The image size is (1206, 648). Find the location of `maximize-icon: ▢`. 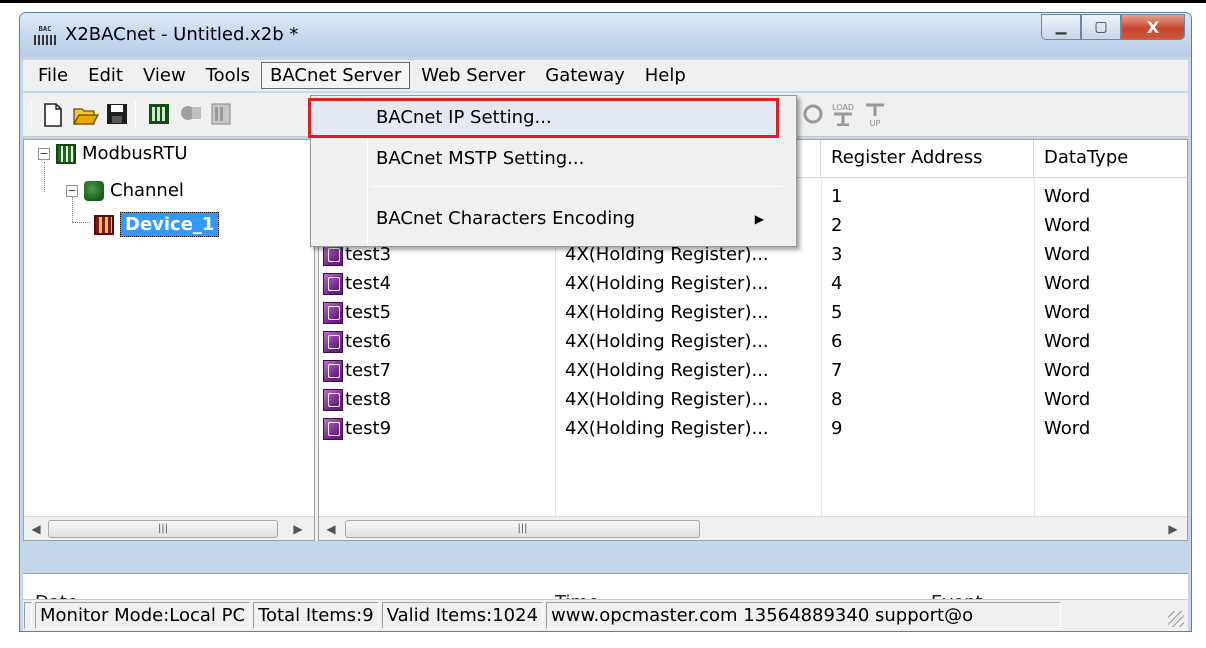

maximize-icon: ▢ is located at coordinates (1101, 27).